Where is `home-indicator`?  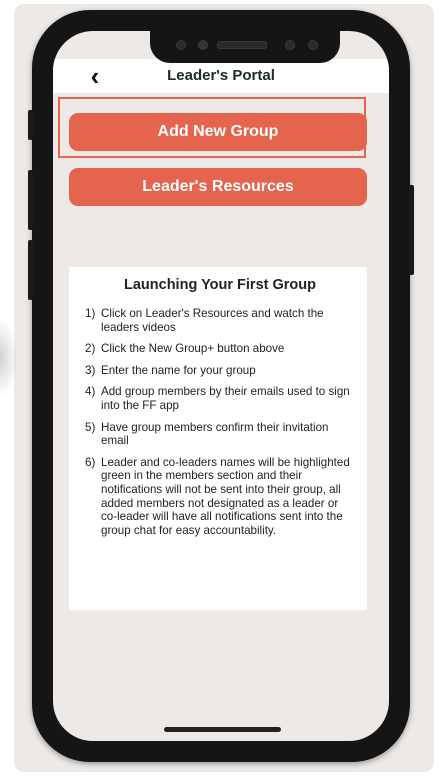
home-indicator is located at coordinates (222, 729).